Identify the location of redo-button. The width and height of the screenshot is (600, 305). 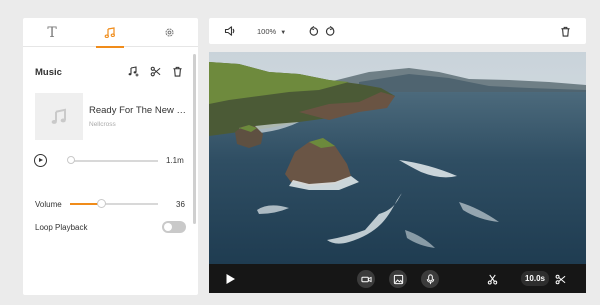
(330, 31).